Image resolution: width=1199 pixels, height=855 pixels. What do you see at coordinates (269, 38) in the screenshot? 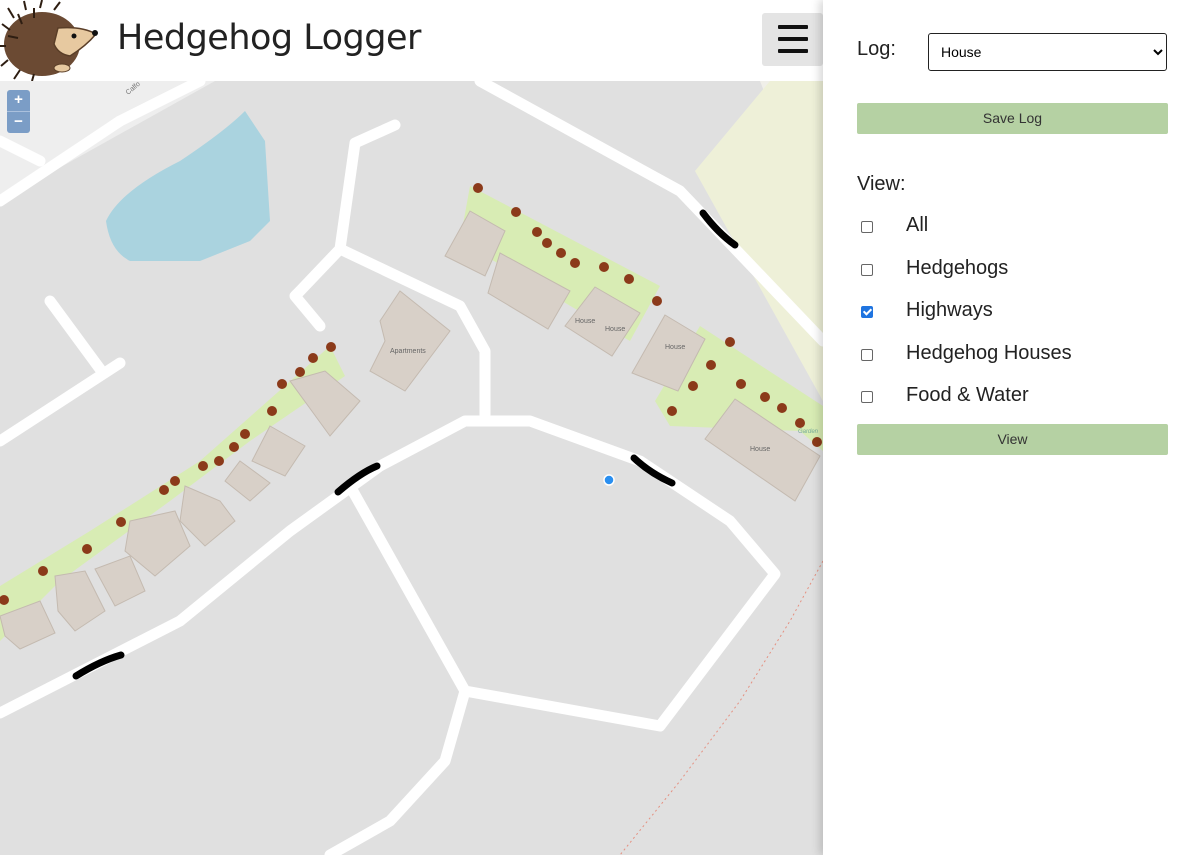
I see `app-title: Hedgehog Logger` at bounding box center [269, 38].